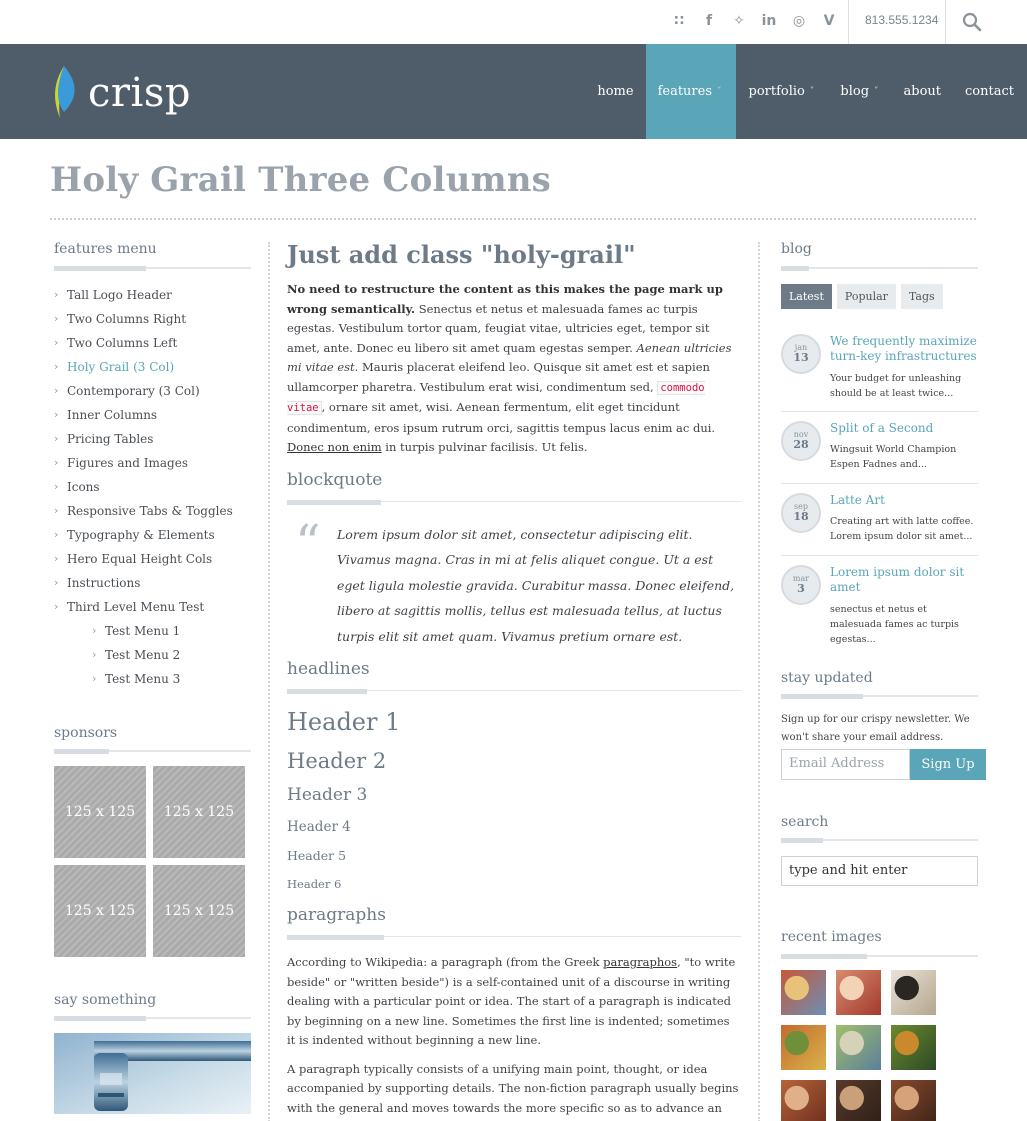 The image size is (1027, 1121). I want to click on twitter-icon: ✧, so click(739, 21).